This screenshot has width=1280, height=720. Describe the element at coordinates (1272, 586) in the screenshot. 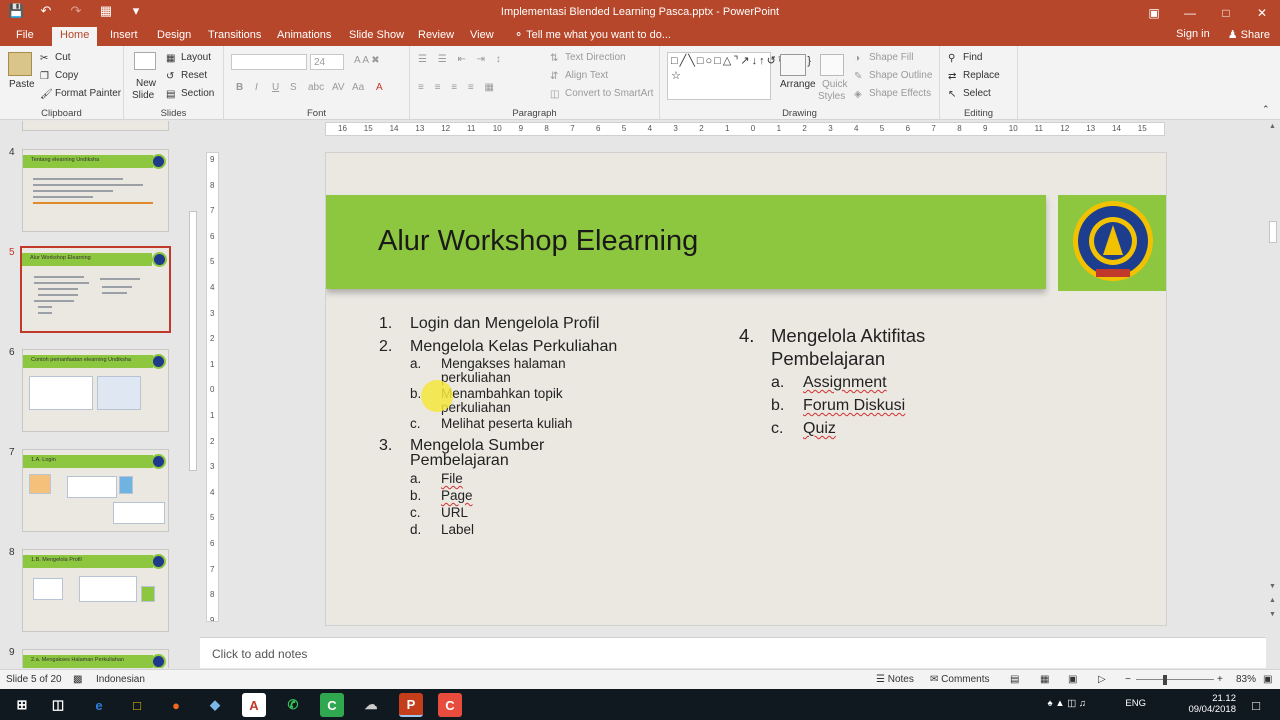

I see `scroll-down-icon: ▼` at that location.